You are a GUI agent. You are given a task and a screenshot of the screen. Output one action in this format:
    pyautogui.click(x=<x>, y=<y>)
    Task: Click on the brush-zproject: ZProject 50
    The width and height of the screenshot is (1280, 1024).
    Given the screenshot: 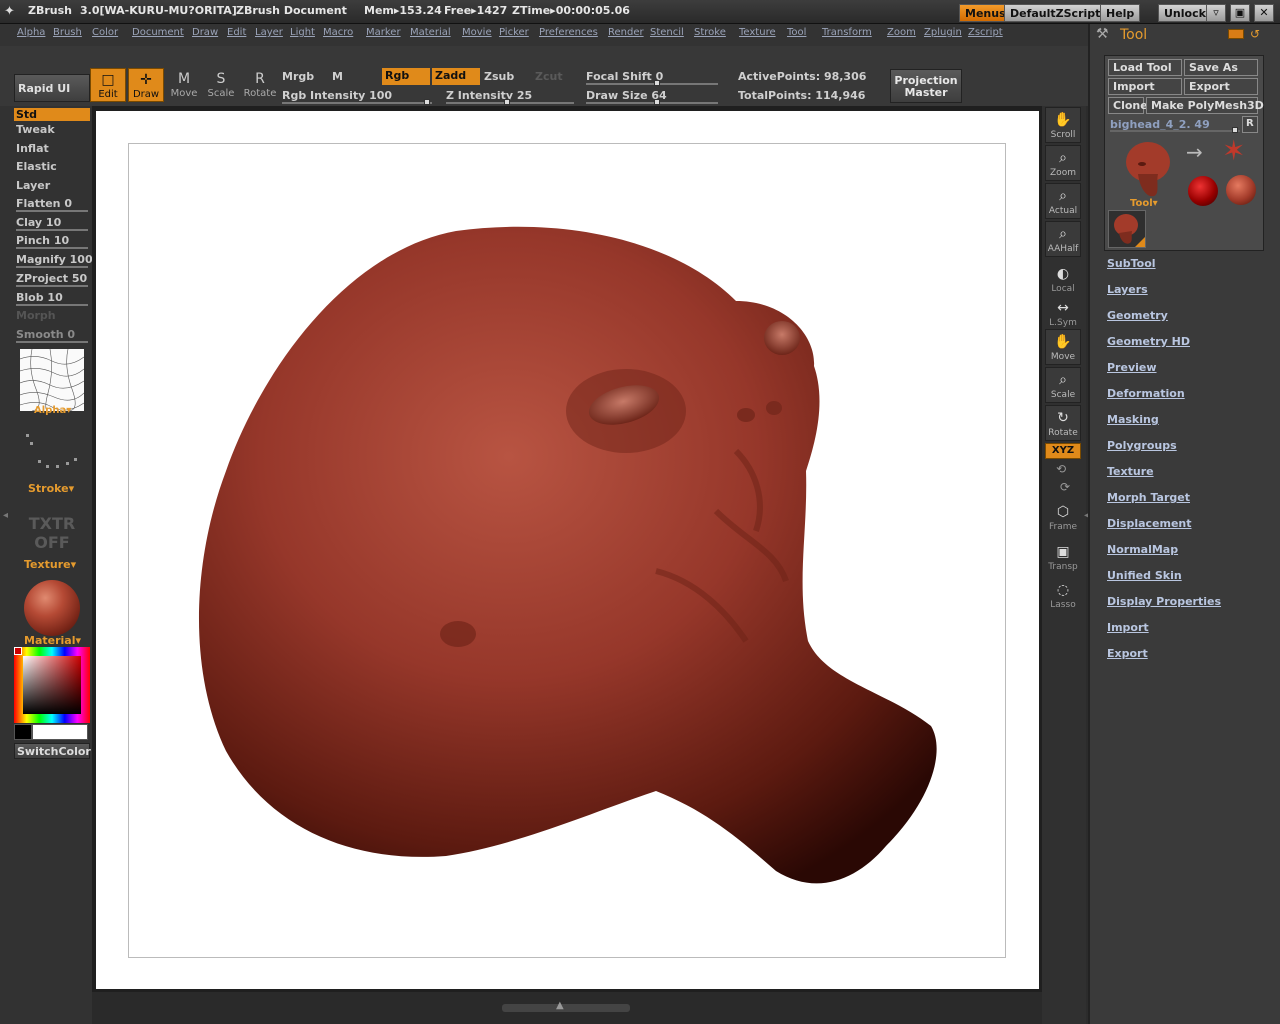 What is the action you would take?
    pyautogui.click(x=51, y=278)
    